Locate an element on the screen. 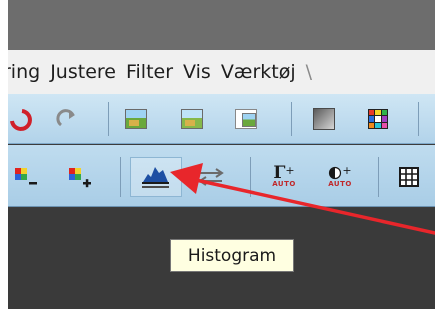 The width and height of the screenshot is (435, 309). contrast-auto-button: + AUTO is located at coordinates (340, 177).